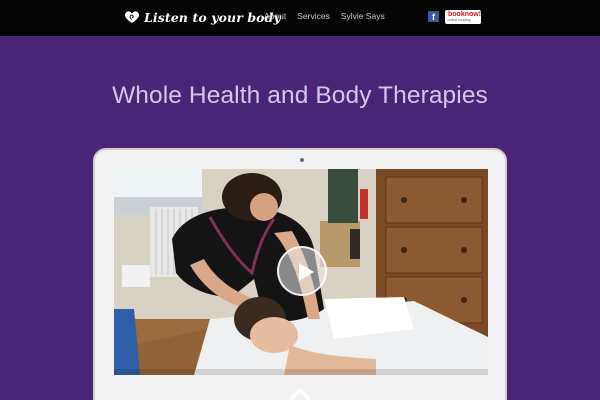  What do you see at coordinates (300, 95) in the screenshot?
I see `page-title: Whole Health and Body Therapies` at bounding box center [300, 95].